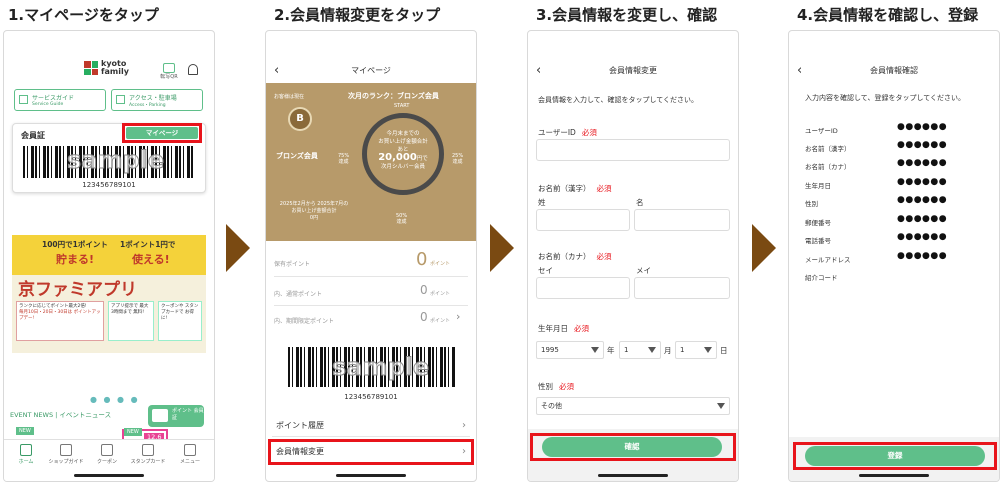 Image resolution: width=1000 pixels, height=484 pixels. What do you see at coordinates (633, 71) in the screenshot?
I see `screen-header: ‹ 会員情報変更` at bounding box center [633, 71].